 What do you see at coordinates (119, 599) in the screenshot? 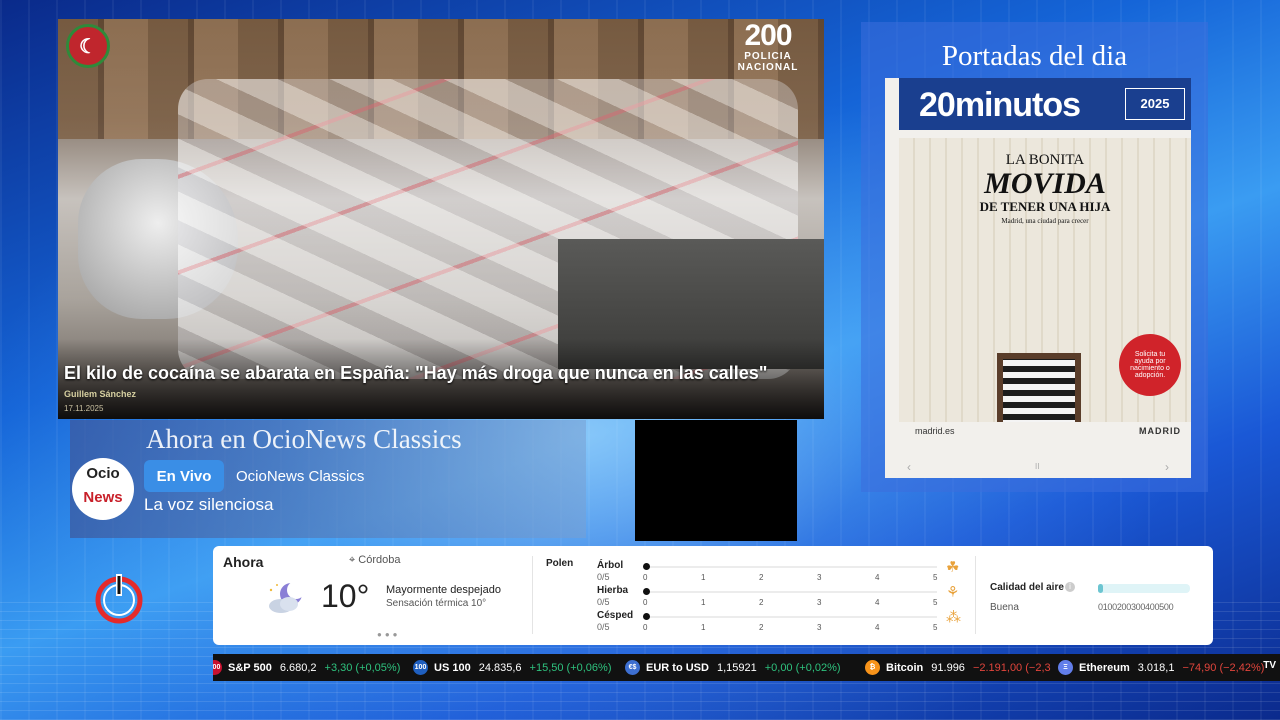
I see `power-icon` at bounding box center [119, 599].